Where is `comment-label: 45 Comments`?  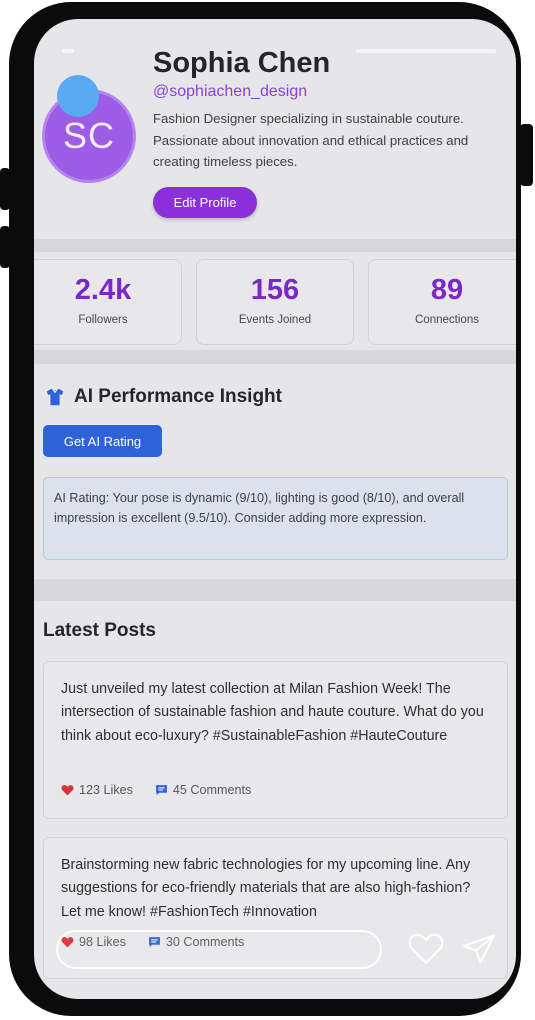 comment-label: 45 Comments is located at coordinates (212, 790).